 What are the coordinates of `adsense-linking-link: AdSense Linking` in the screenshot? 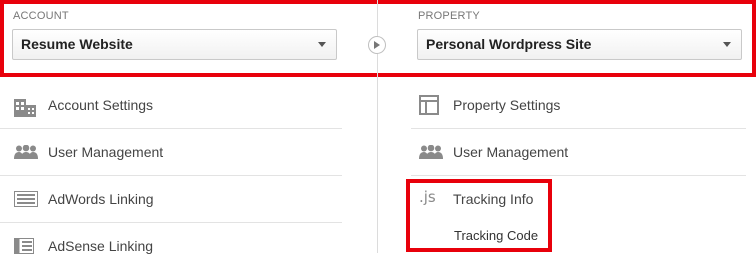 It's located at (178, 246).